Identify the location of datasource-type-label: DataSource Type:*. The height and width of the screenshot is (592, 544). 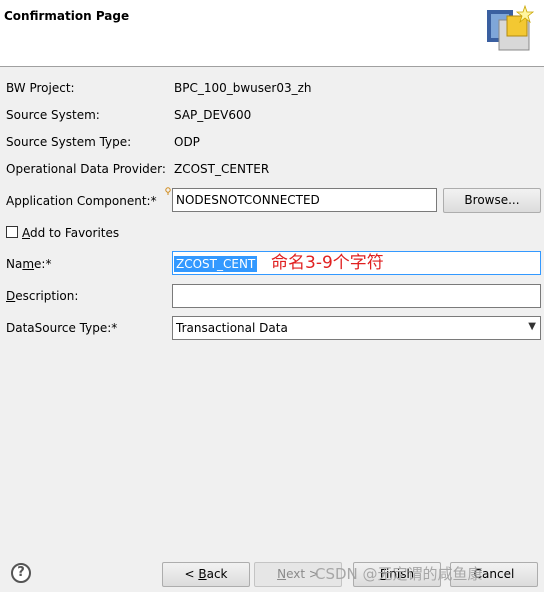
(62, 328).